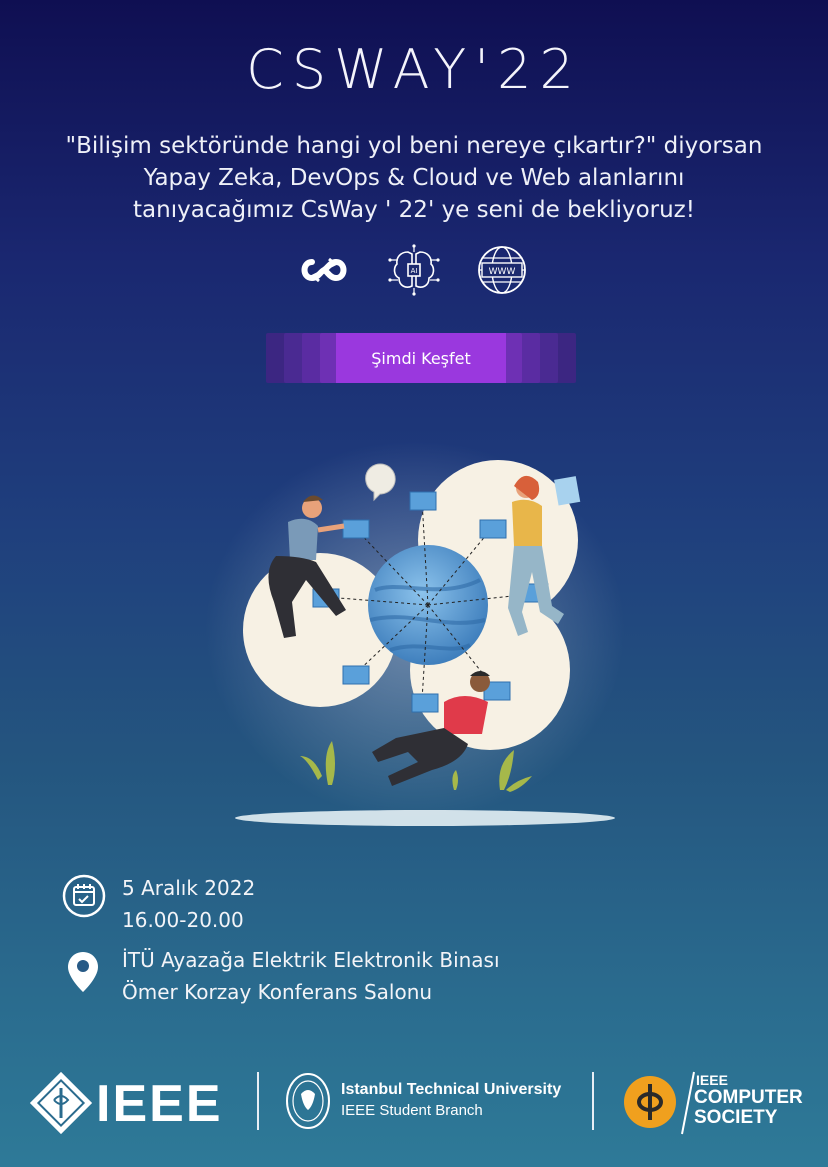 This screenshot has width=828, height=1167. Describe the element at coordinates (412, 1110) in the screenshot. I see `itu-branch: IEEE Student Branch` at that location.